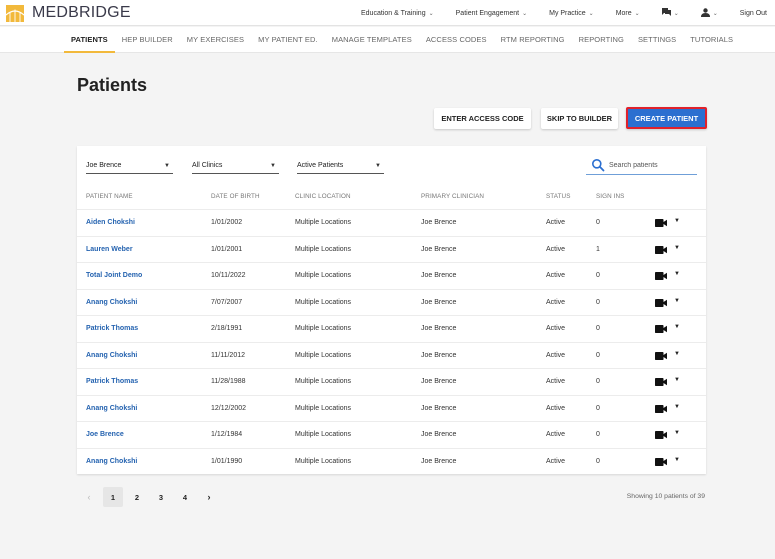  Describe the element at coordinates (323, 461) in the screenshot. I see `clinic-location: Multiple Locations` at that location.